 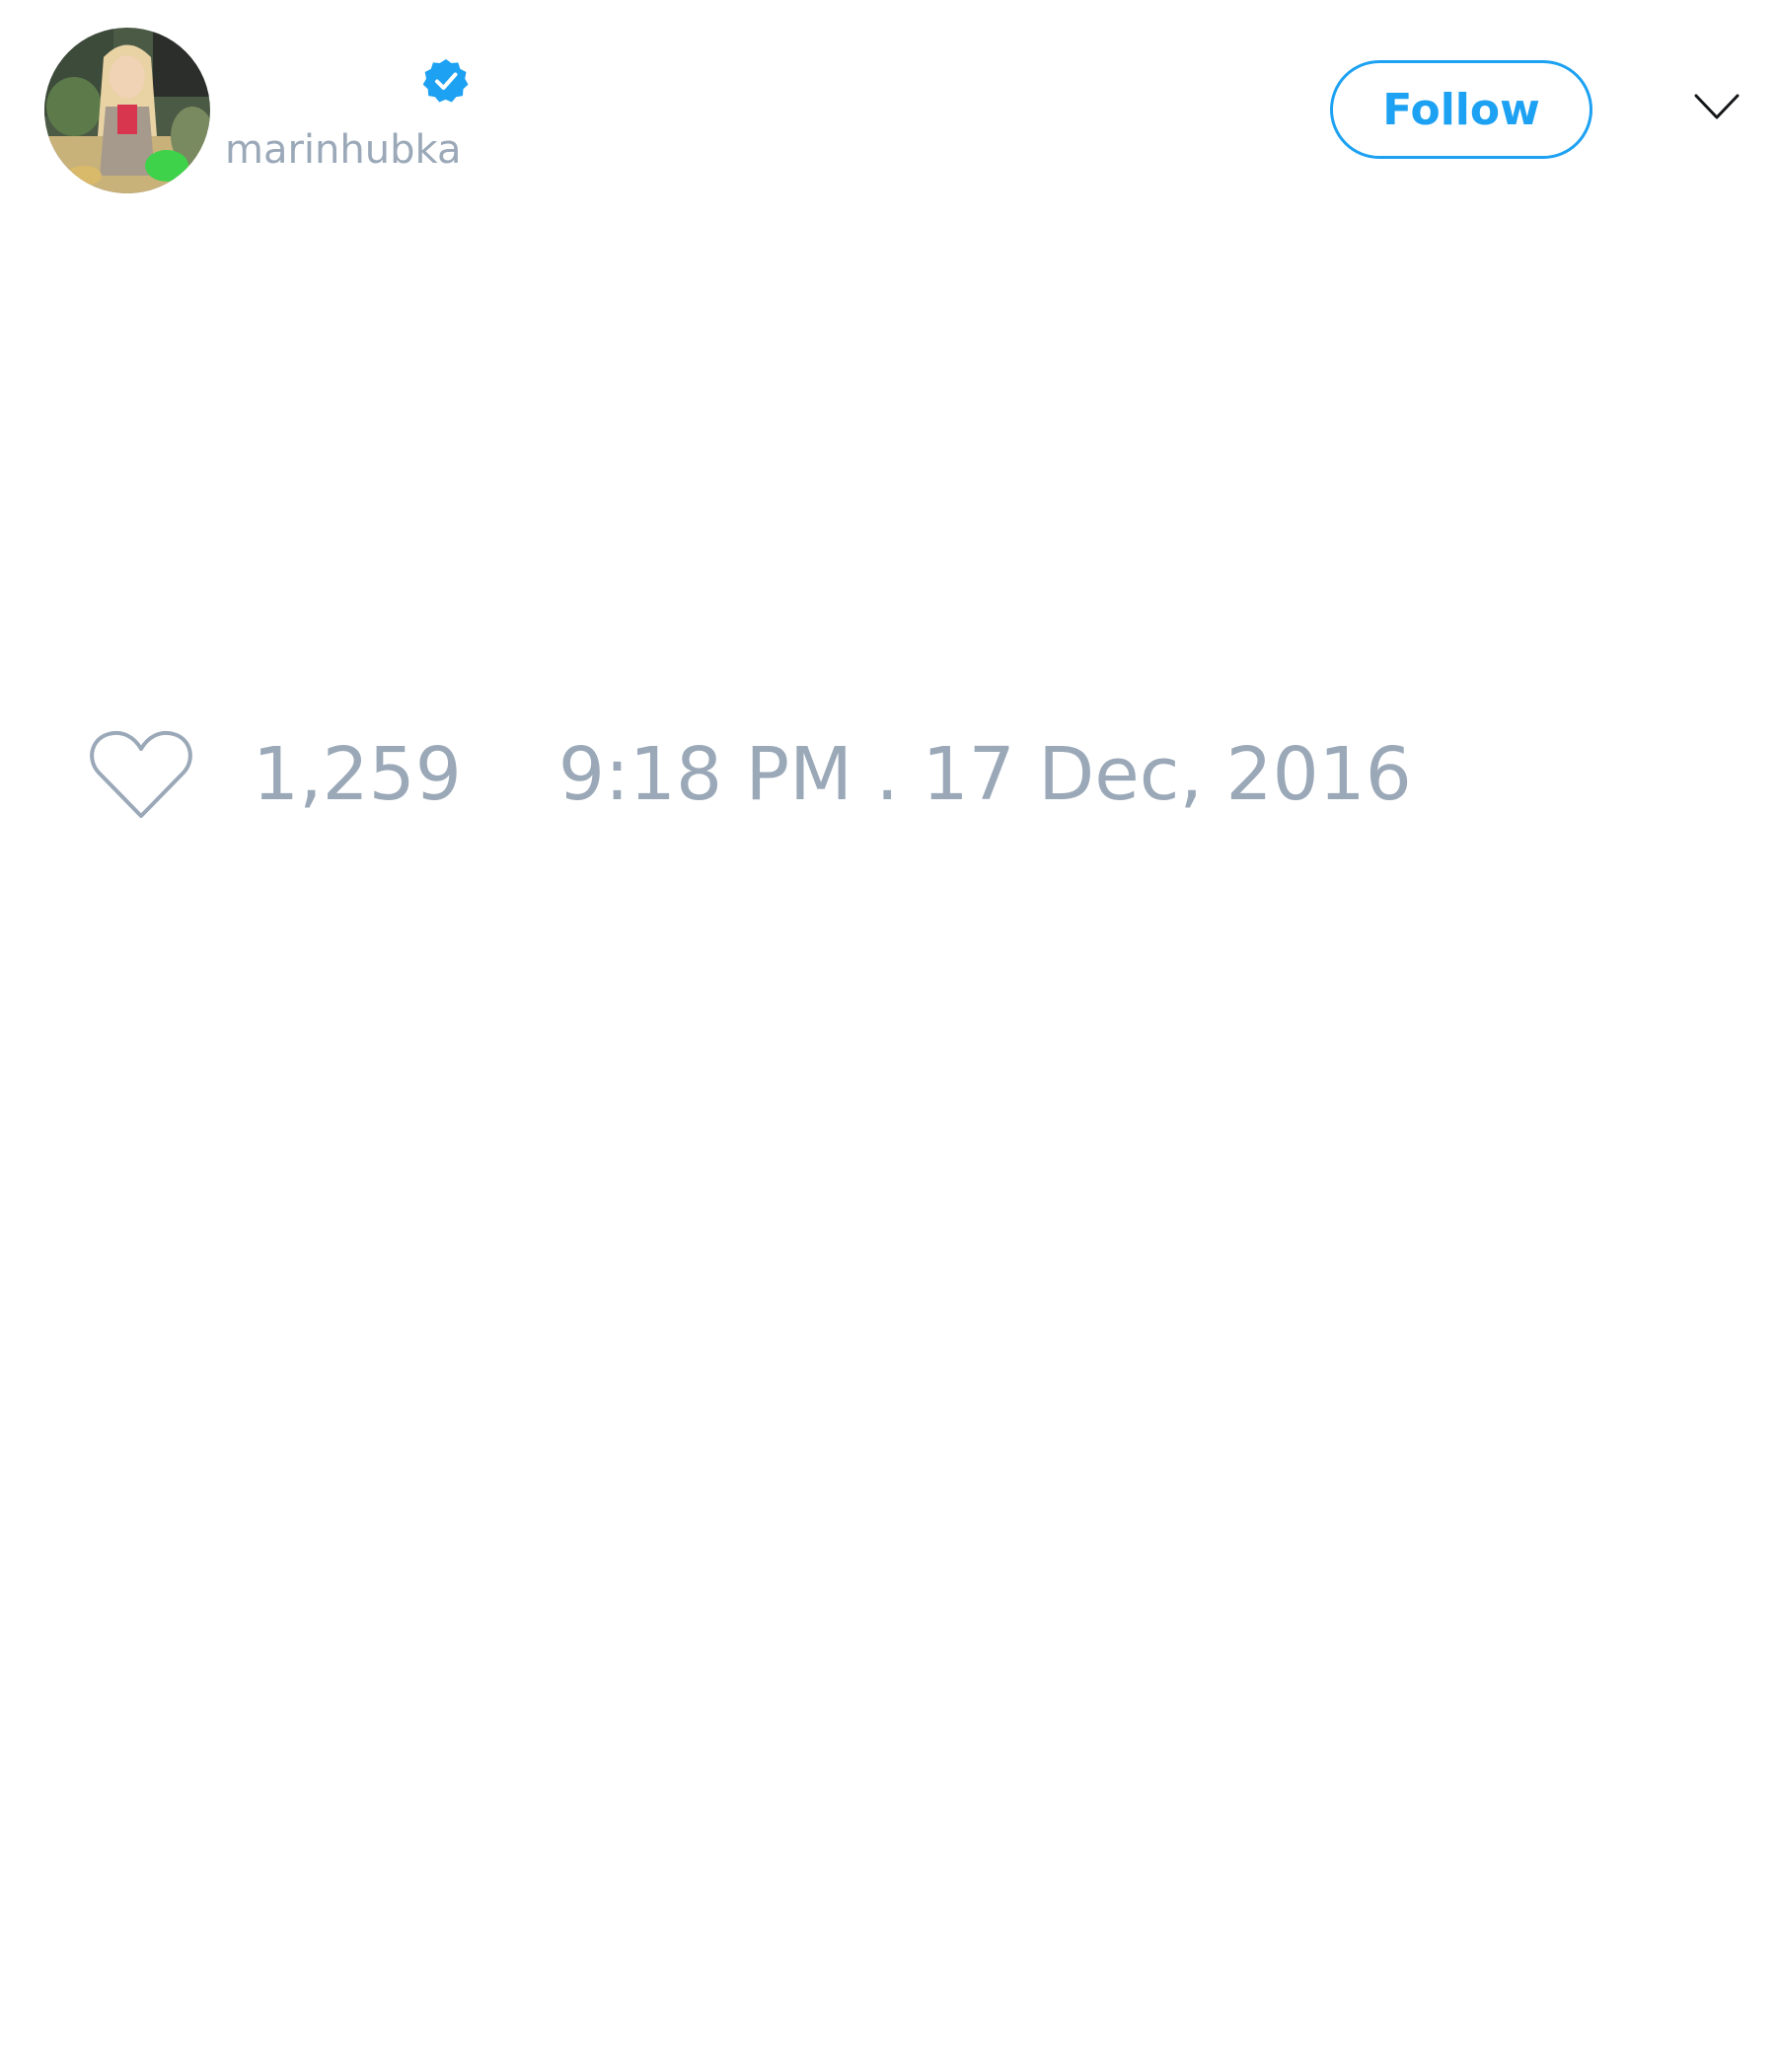 I want to click on heart-icon, so click(x=141, y=774).